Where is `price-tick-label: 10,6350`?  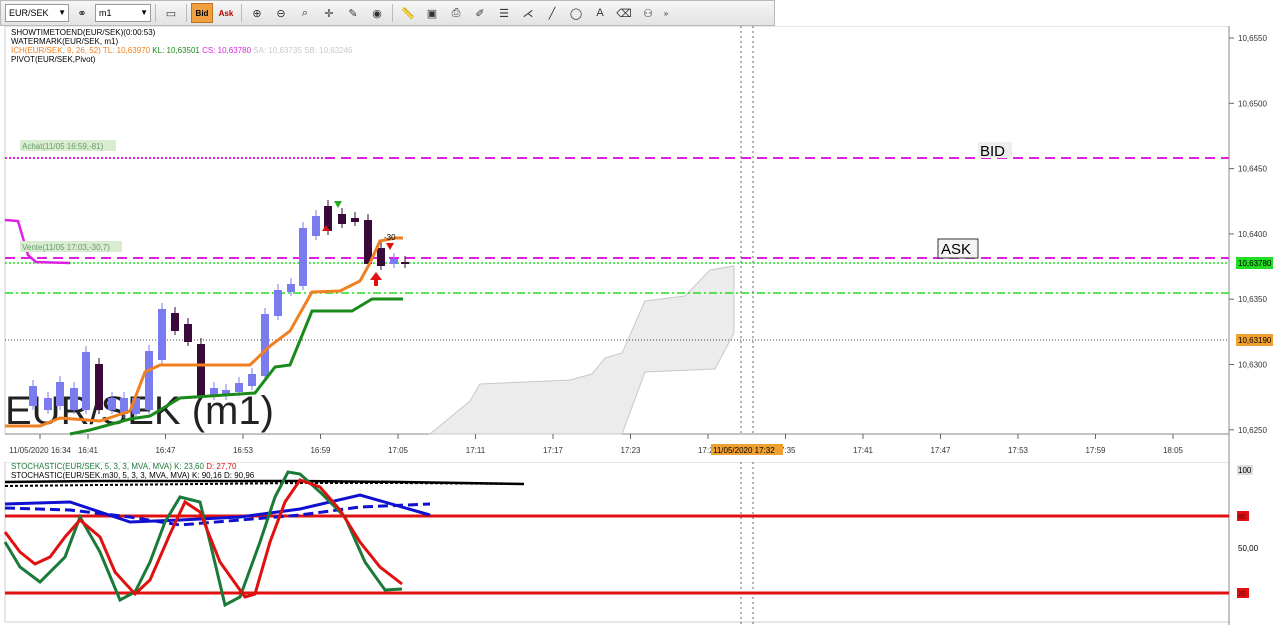 price-tick-label: 10,6350 is located at coordinates (1252, 299).